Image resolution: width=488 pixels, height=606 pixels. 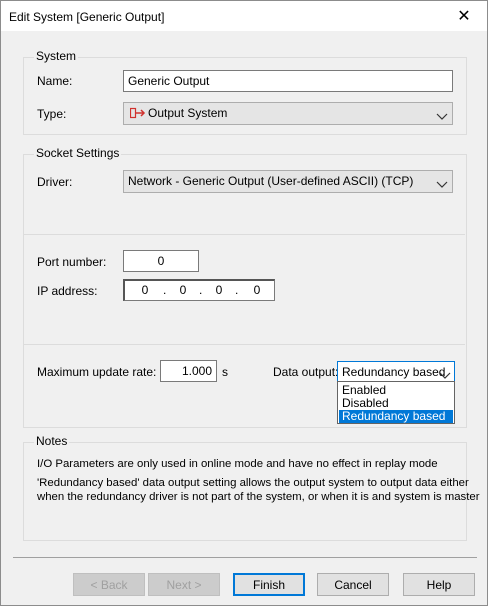 I want to click on name-label: Name:, so click(x=55, y=81).